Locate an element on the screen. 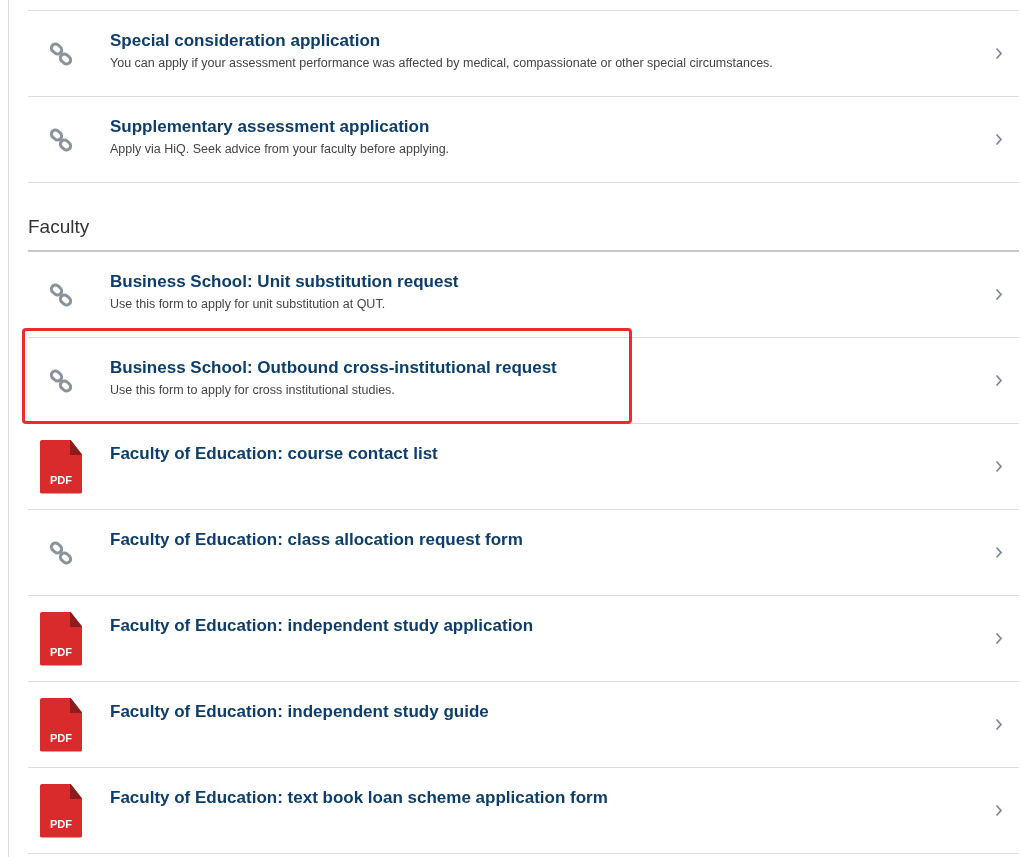 The height and width of the screenshot is (857, 1029). resource-description: You can apply if your assessment performance was affected by medical, compassionate or other special circumstances. is located at coordinates (442, 63).